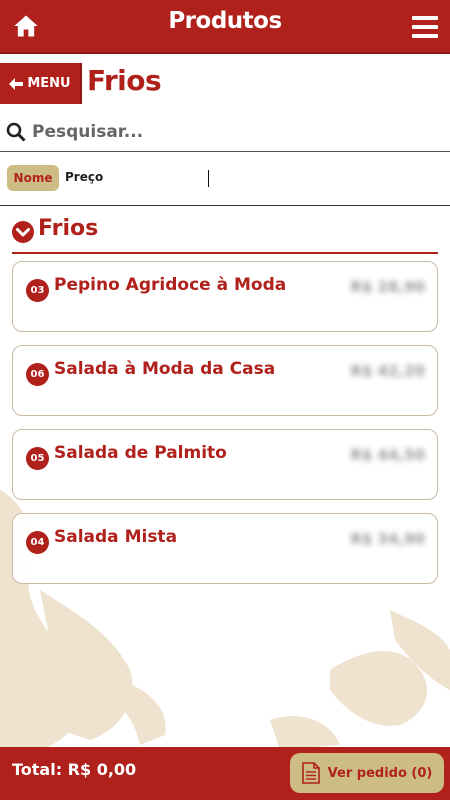 Image resolution: width=450 pixels, height=800 pixels. Describe the element at coordinates (225, 773) in the screenshot. I see `bottom-bar: Total: R$ 0,00 Ver pedido (0)` at that location.